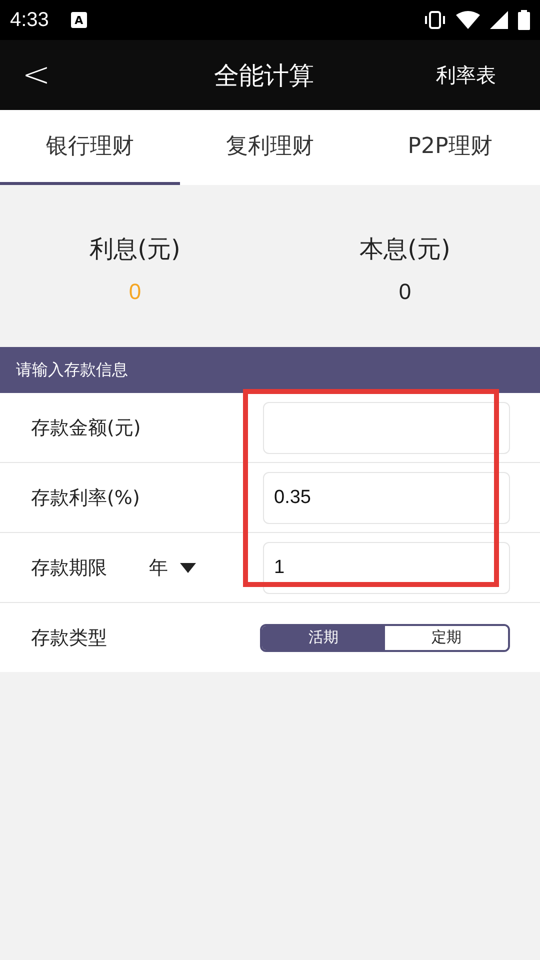  I want to click on screen-title: 全能计算, so click(264, 76).